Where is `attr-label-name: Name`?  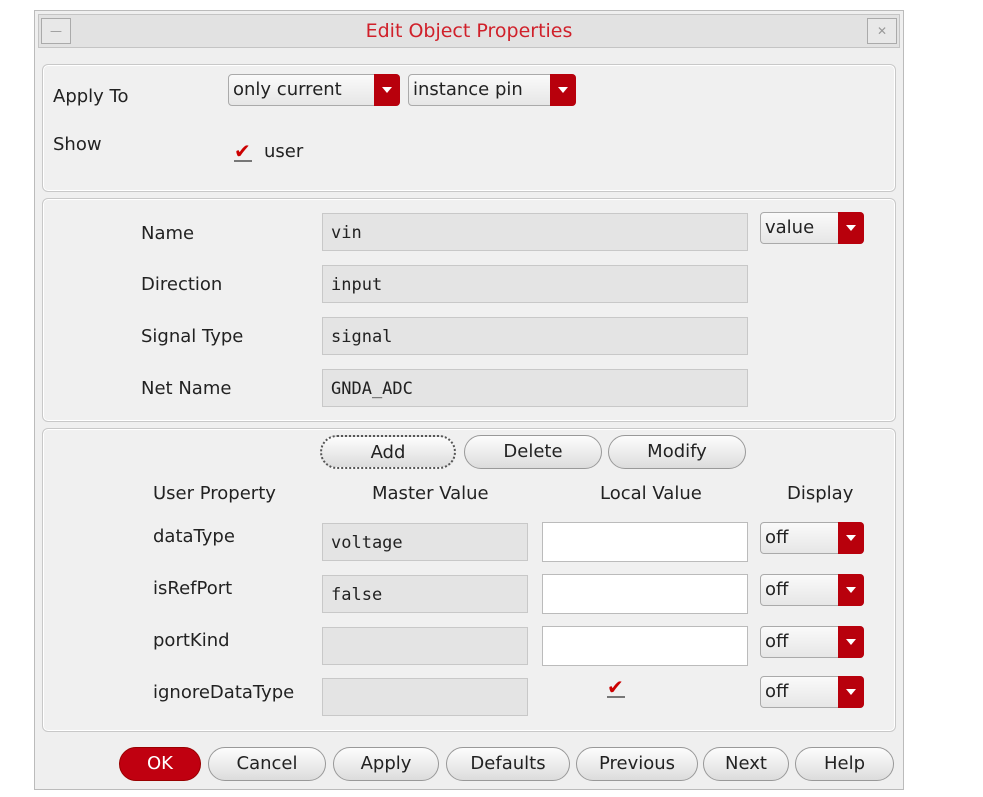
attr-label-name: Name is located at coordinates (168, 233).